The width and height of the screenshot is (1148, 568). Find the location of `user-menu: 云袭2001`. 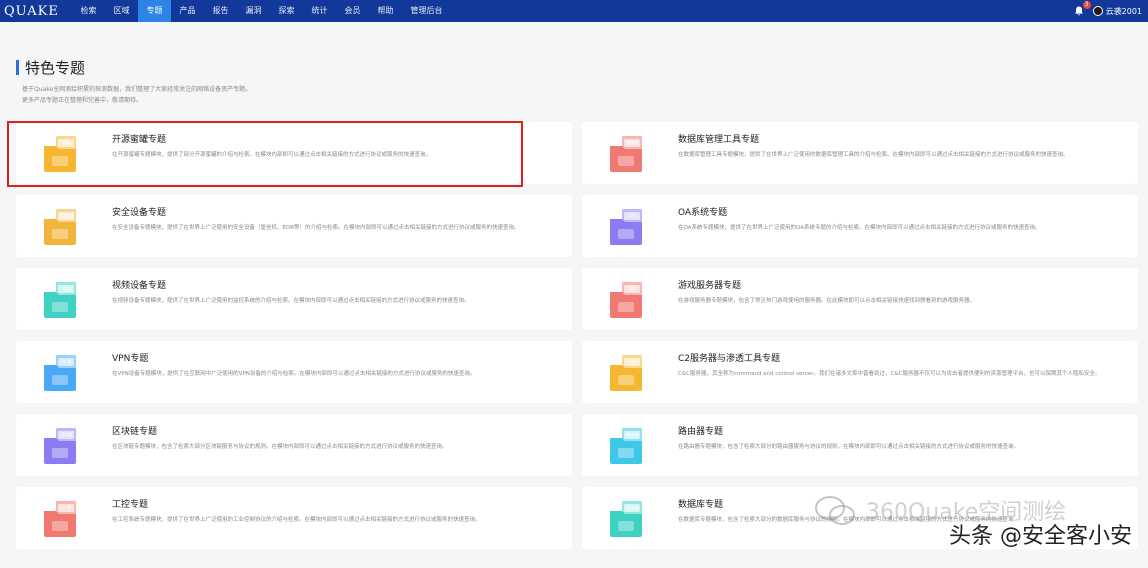

user-menu: 云袭2001 is located at coordinates (1117, 11).